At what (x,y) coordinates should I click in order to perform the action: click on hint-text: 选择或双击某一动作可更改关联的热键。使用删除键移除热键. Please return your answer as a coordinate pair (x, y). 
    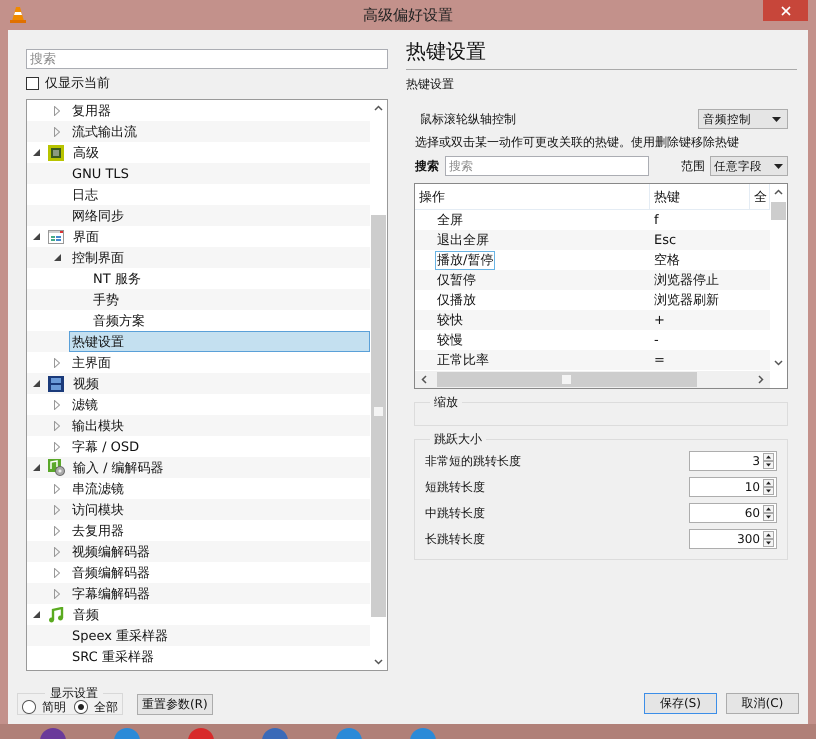
    Looking at the image, I should click on (577, 142).